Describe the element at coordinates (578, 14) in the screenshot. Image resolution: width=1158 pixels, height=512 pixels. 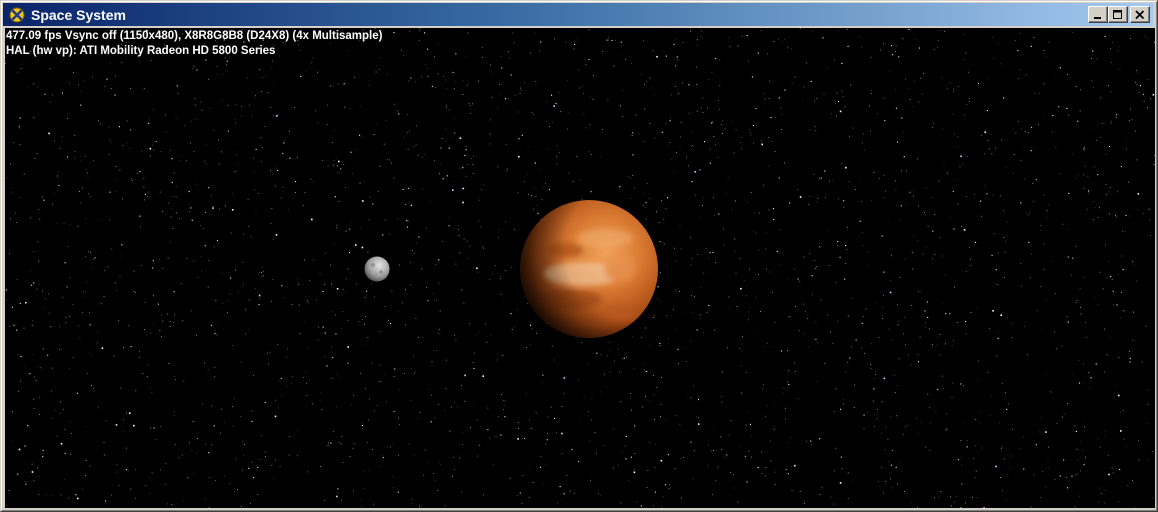
I see `title-bar: Space System` at that location.